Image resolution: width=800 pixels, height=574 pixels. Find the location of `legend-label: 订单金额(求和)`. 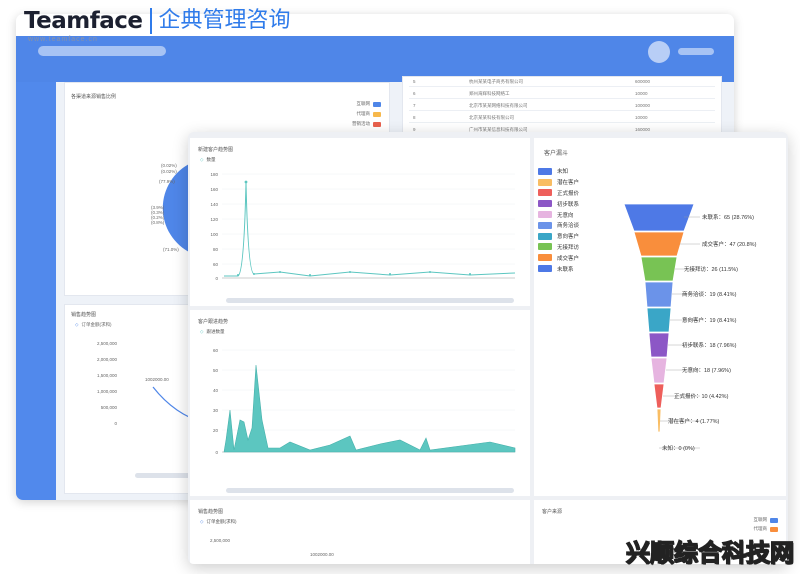

legend-label: 订单金额(求和) is located at coordinates (221, 521).